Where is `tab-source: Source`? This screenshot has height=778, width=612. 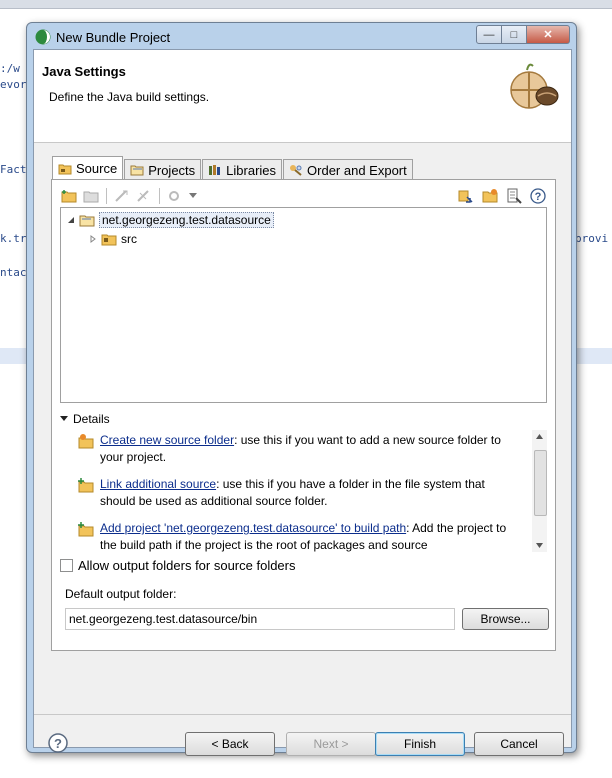
tab-source: Source is located at coordinates (88, 168).